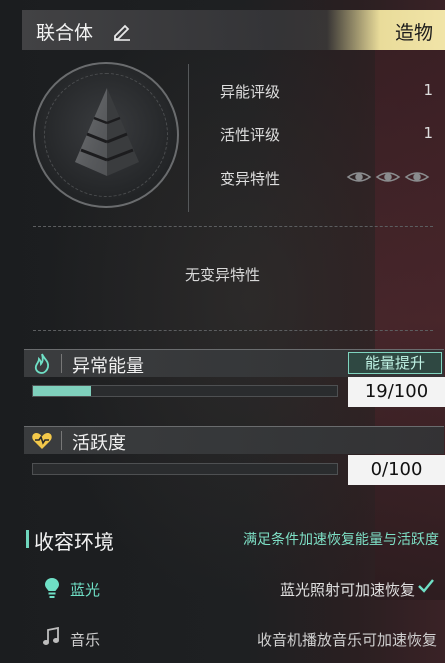  I want to click on no-mutation-text: 无变异特性, so click(222, 275).